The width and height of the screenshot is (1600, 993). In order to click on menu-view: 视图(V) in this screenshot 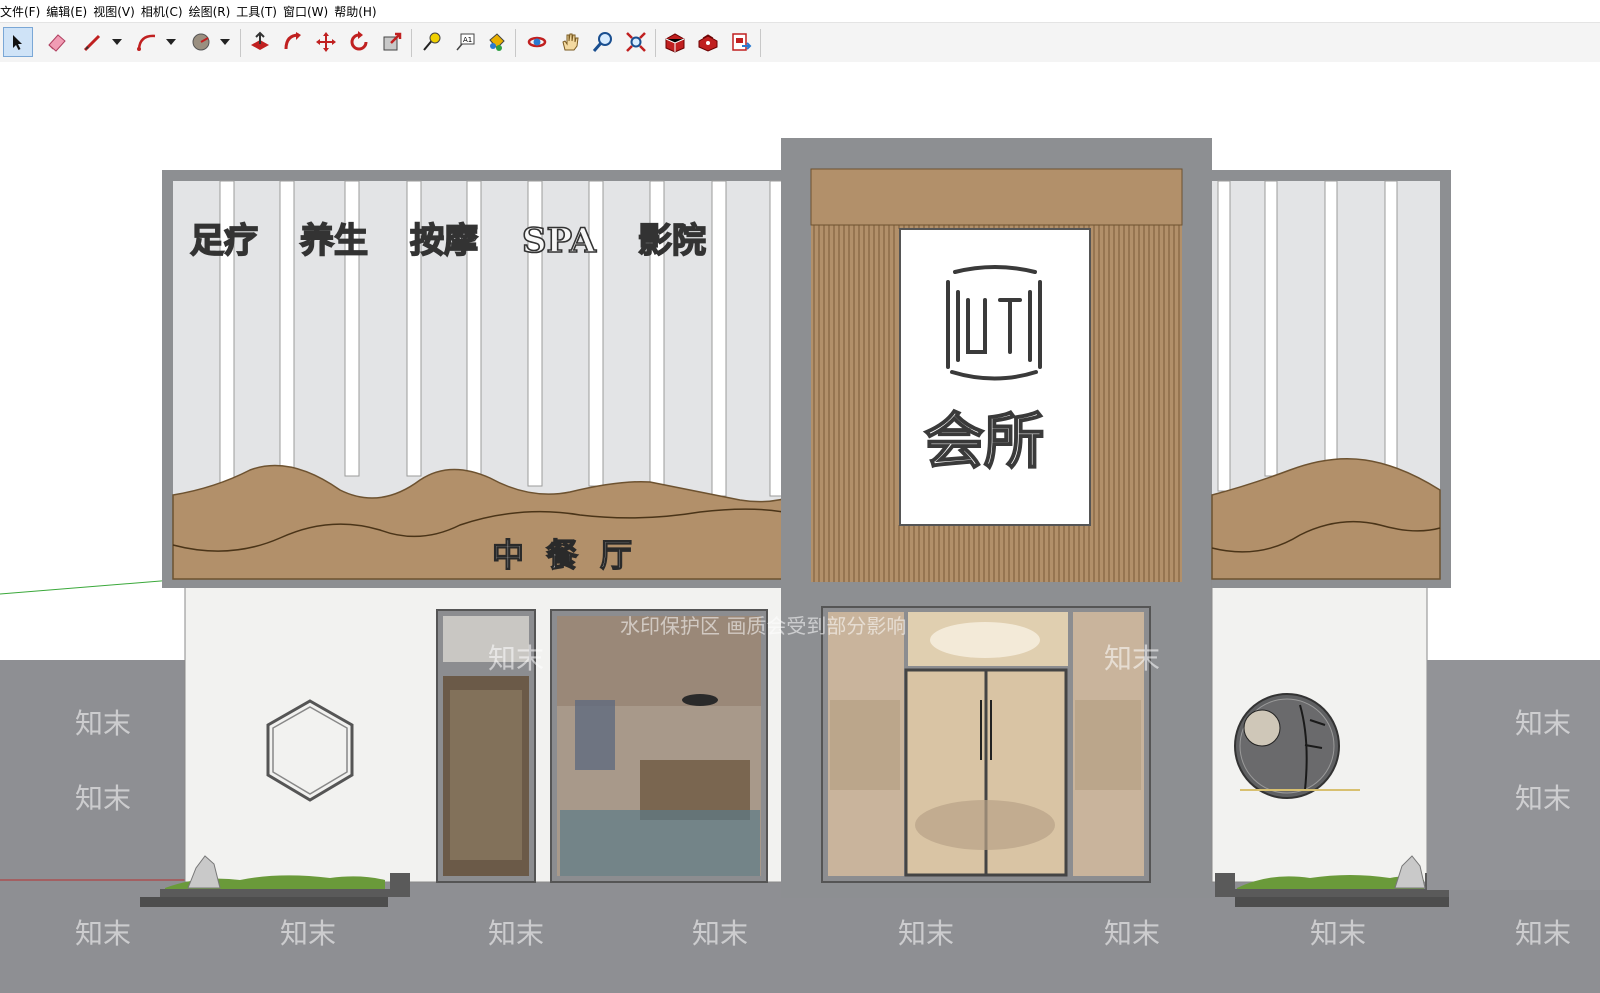, I will do `click(117, 11)`.